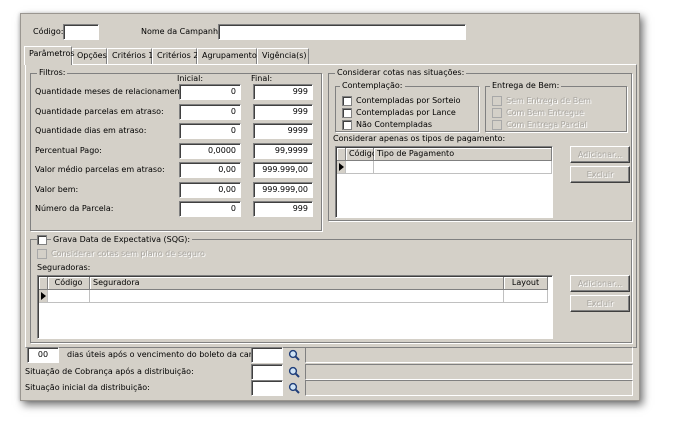 Image resolution: width=684 pixels, height=443 pixels. What do you see at coordinates (546, 124) in the screenshot?
I see `entrega-parcial-label: Com Entrega Parcial` at bounding box center [546, 124].